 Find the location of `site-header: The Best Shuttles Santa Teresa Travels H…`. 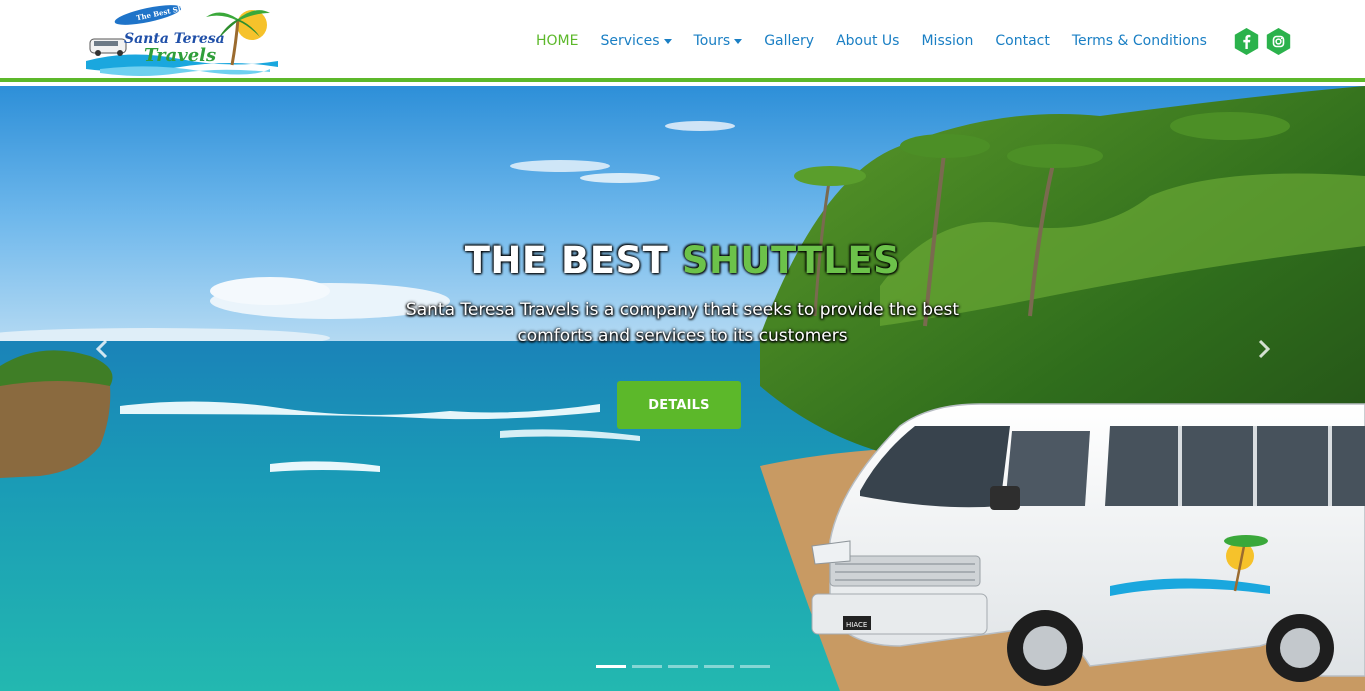

site-header: The Best Shuttles Santa Teresa Travels H… is located at coordinates (682, 41).